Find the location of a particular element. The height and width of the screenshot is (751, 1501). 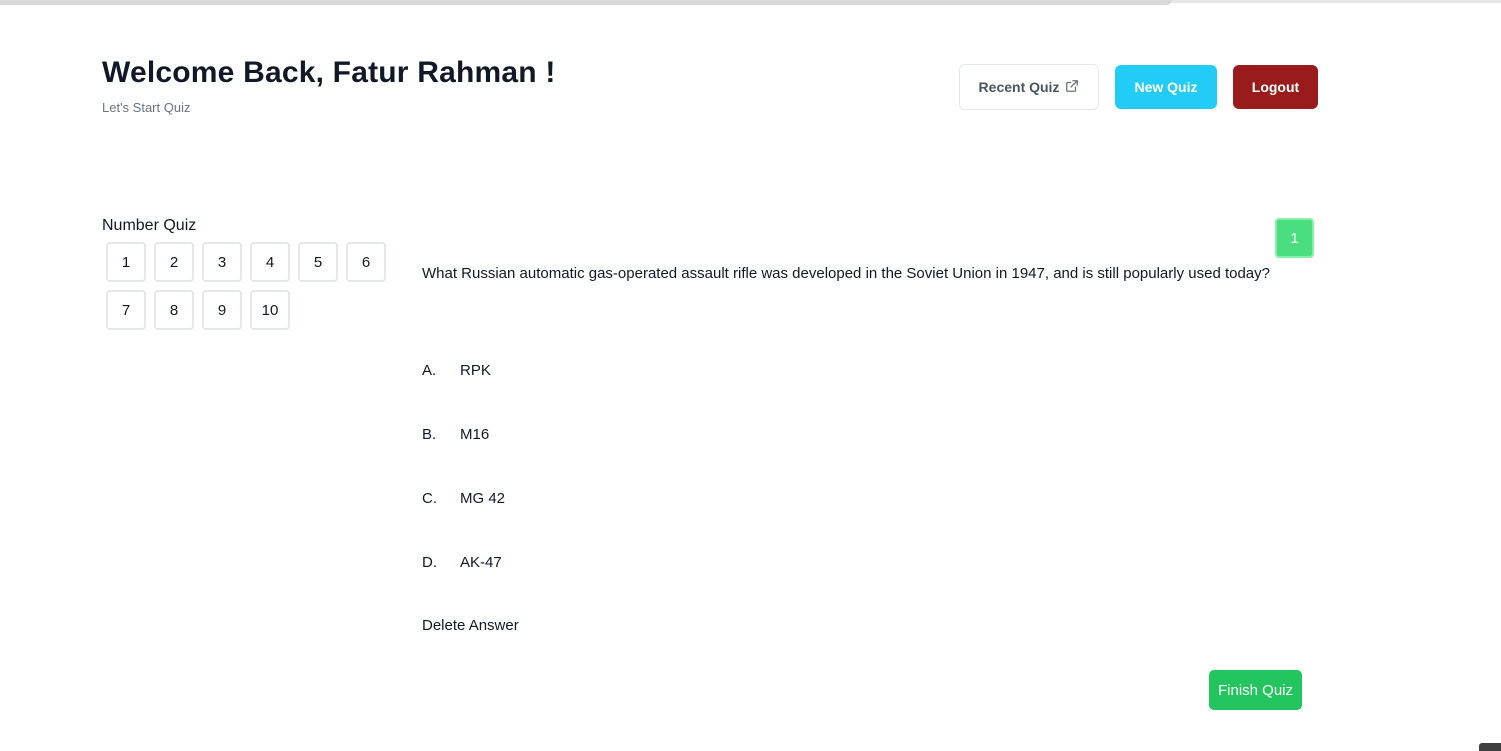

browser-loading-strip is located at coordinates (750, 3).